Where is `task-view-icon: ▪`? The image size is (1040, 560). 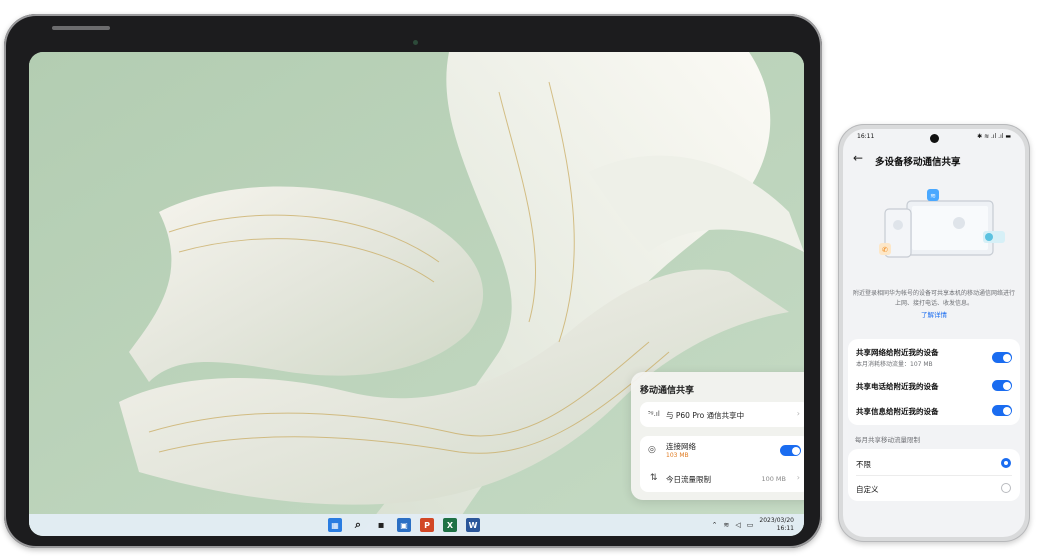 task-view-icon: ▪ is located at coordinates (381, 525).